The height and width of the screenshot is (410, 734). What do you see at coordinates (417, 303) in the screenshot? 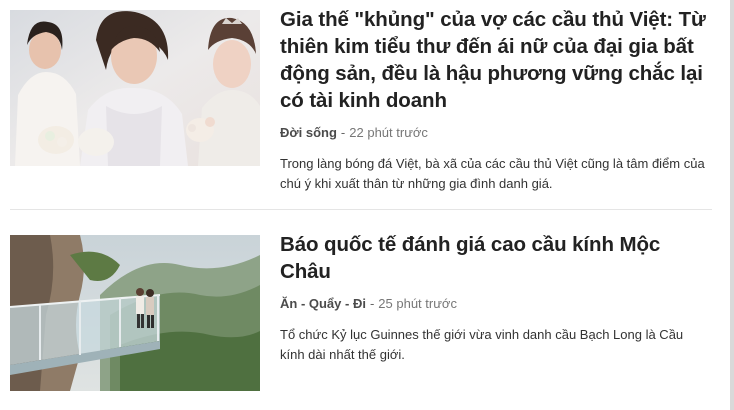
I see `article-time: 25 phút trước` at bounding box center [417, 303].